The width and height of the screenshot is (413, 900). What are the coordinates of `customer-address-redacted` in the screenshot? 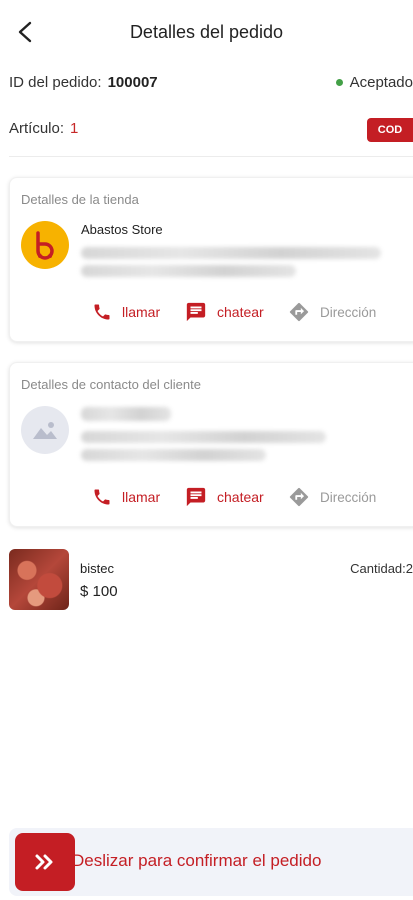 It's located at (173, 455).